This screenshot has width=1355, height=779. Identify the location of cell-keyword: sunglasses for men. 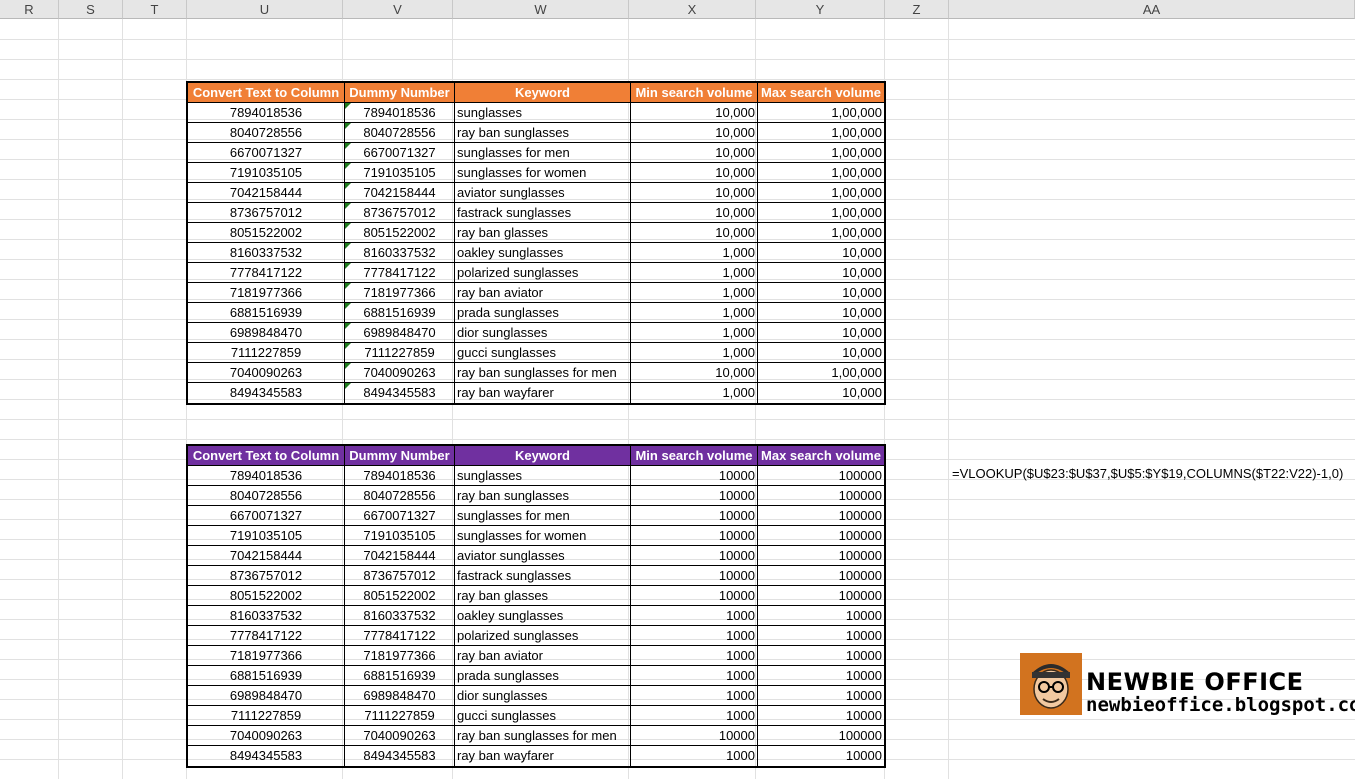
(543, 153).